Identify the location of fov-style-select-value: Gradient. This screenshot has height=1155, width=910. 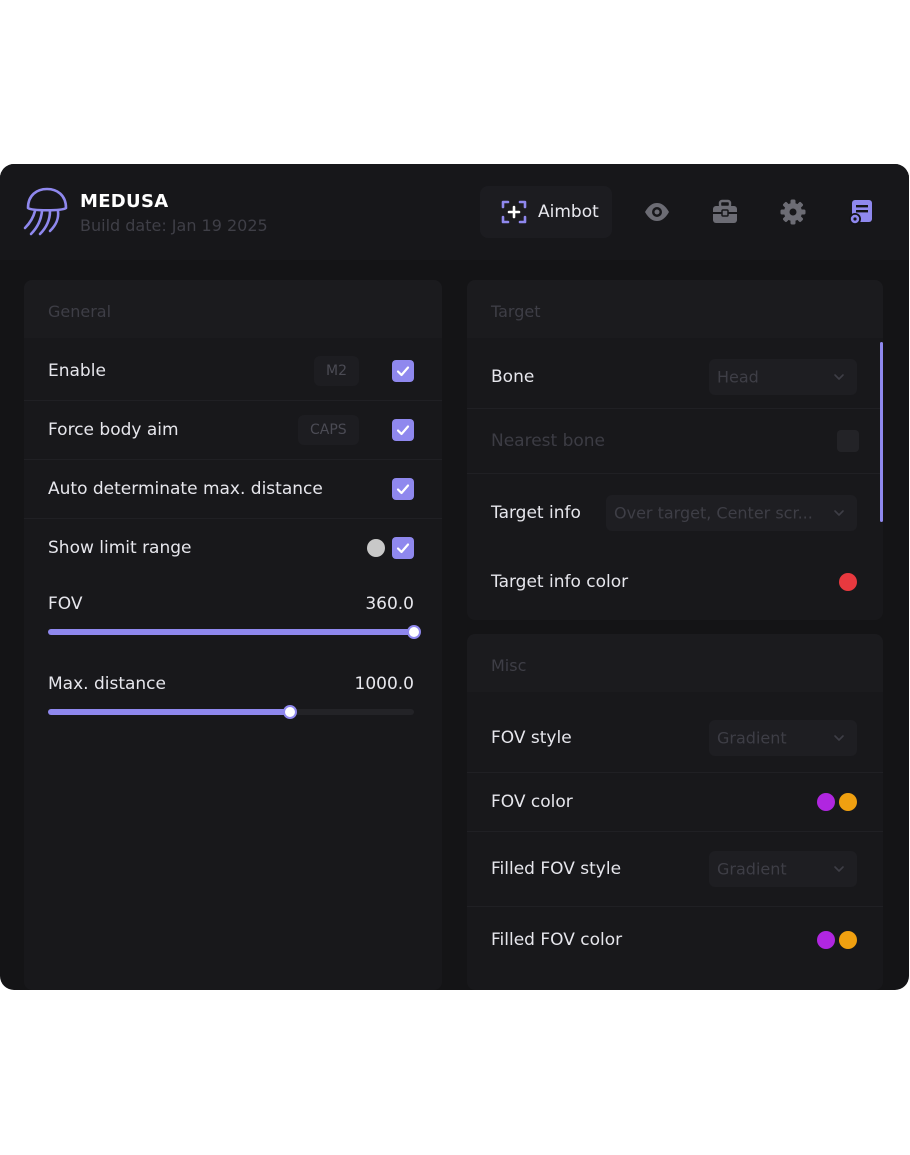
(752, 738).